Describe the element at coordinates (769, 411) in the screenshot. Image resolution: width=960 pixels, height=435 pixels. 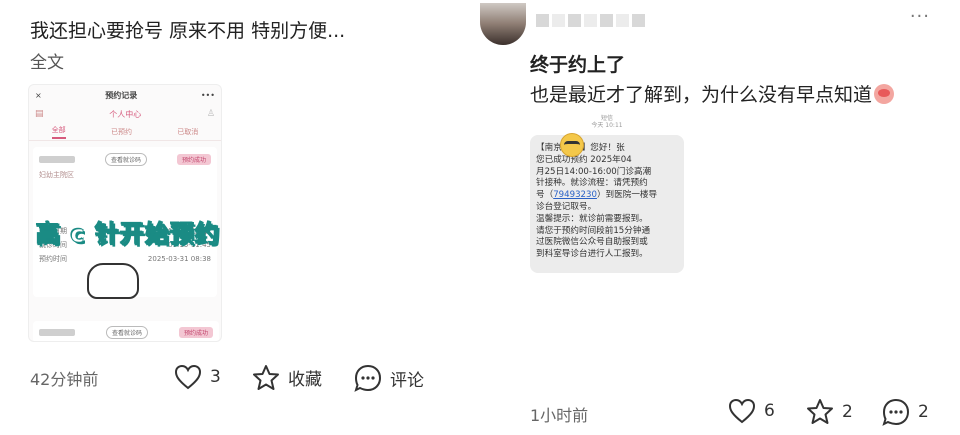
I see `like-count: 6` at that location.